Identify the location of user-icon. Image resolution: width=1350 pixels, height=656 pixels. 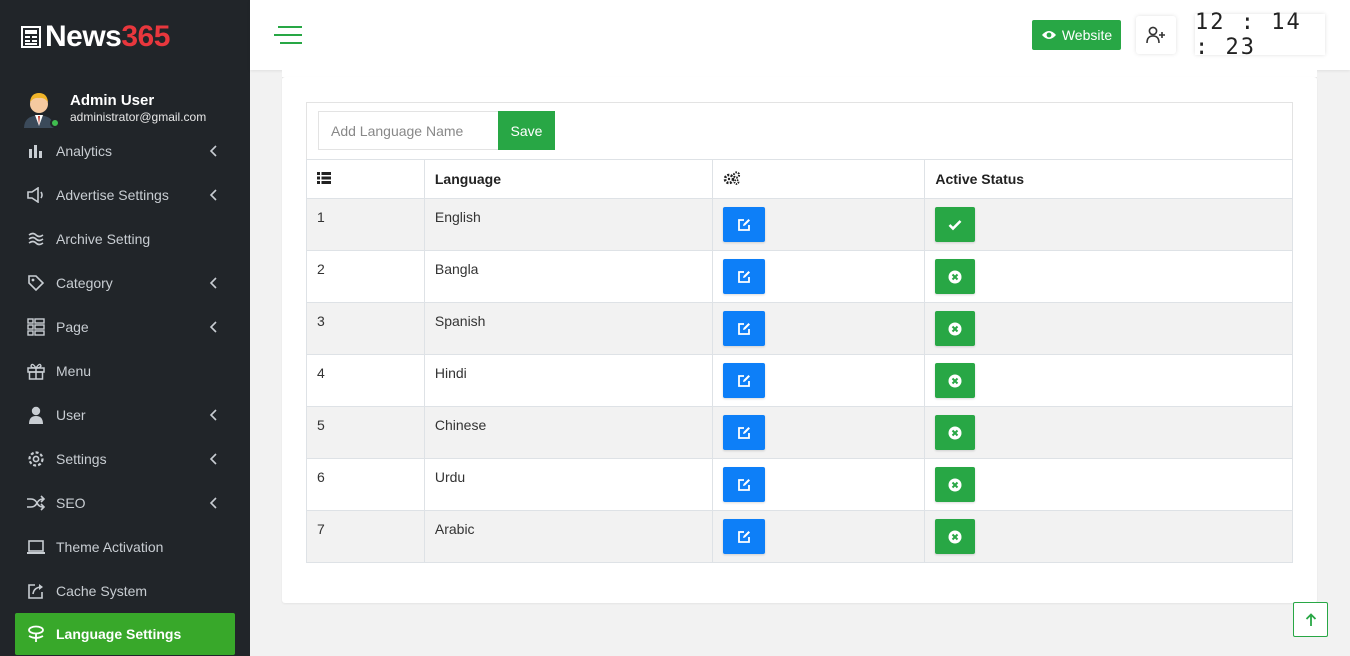
(36, 415).